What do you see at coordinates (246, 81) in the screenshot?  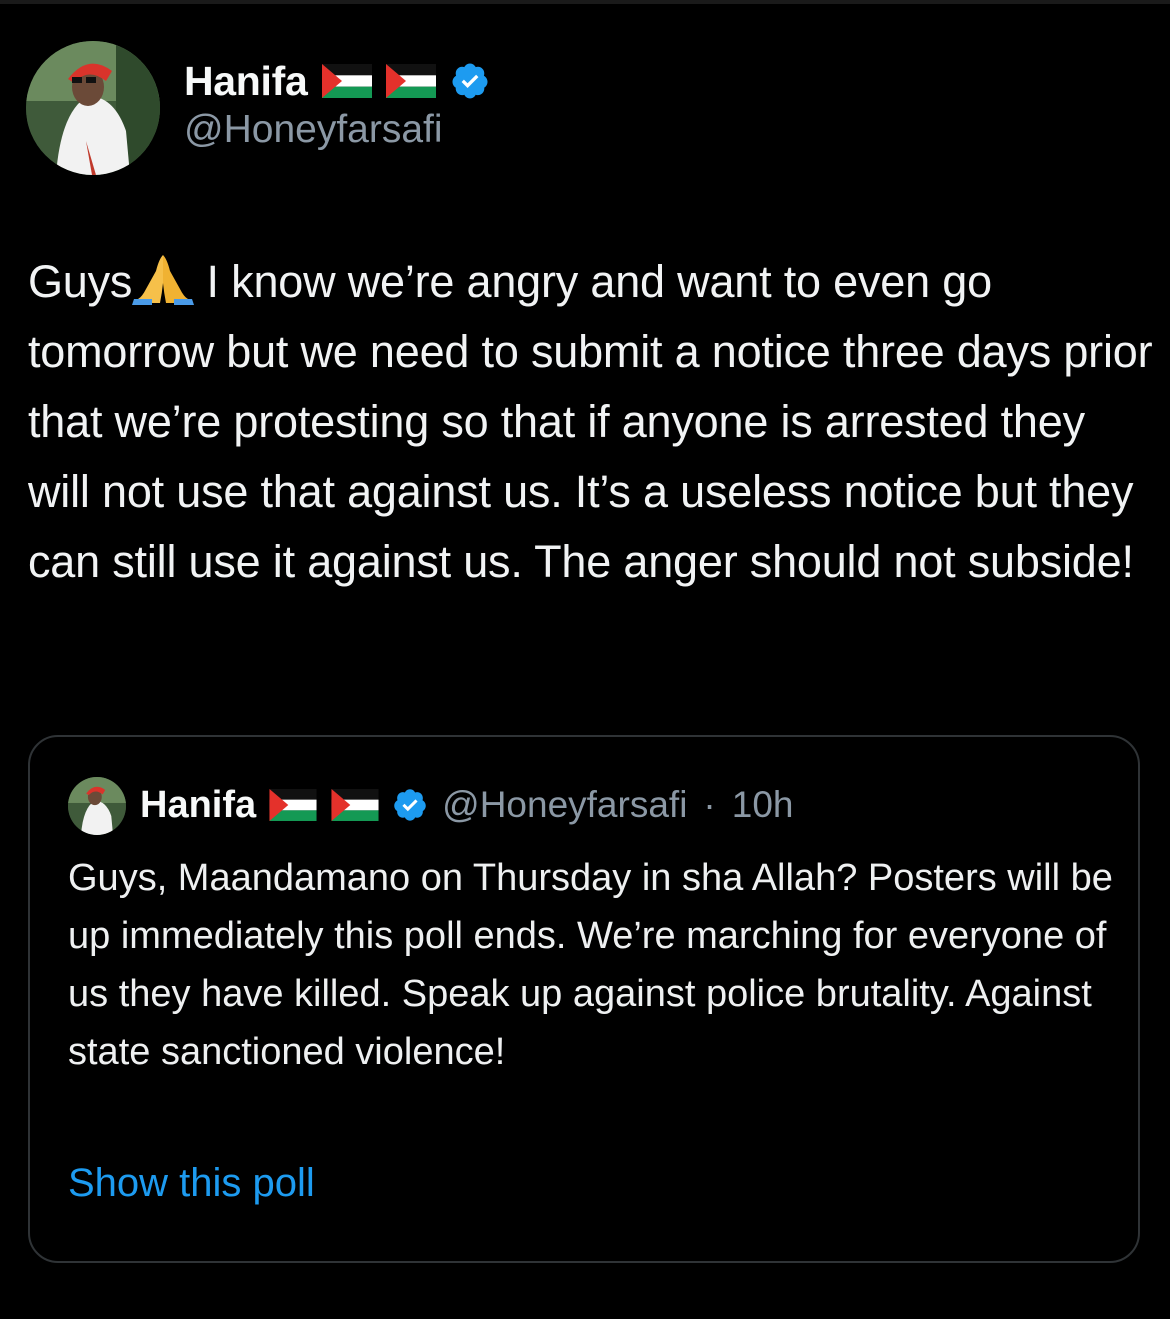 I see `author-name: Hanifa` at bounding box center [246, 81].